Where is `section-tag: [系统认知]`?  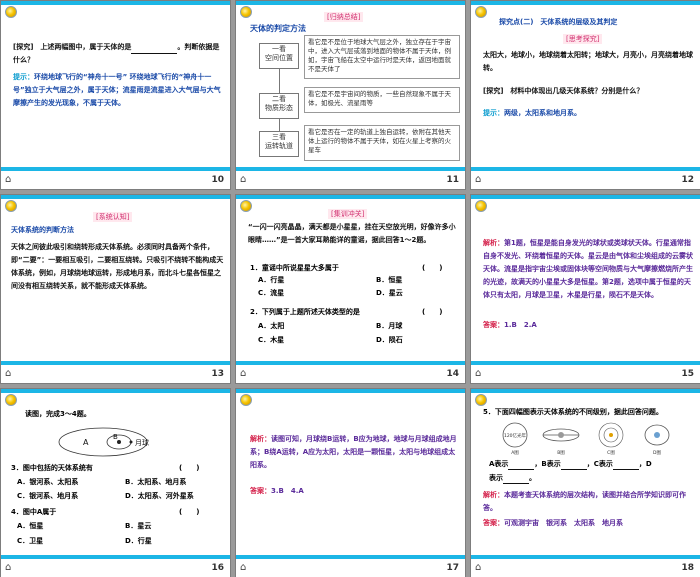
section-tag: [系统认知] is located at coordinates (113, 217).